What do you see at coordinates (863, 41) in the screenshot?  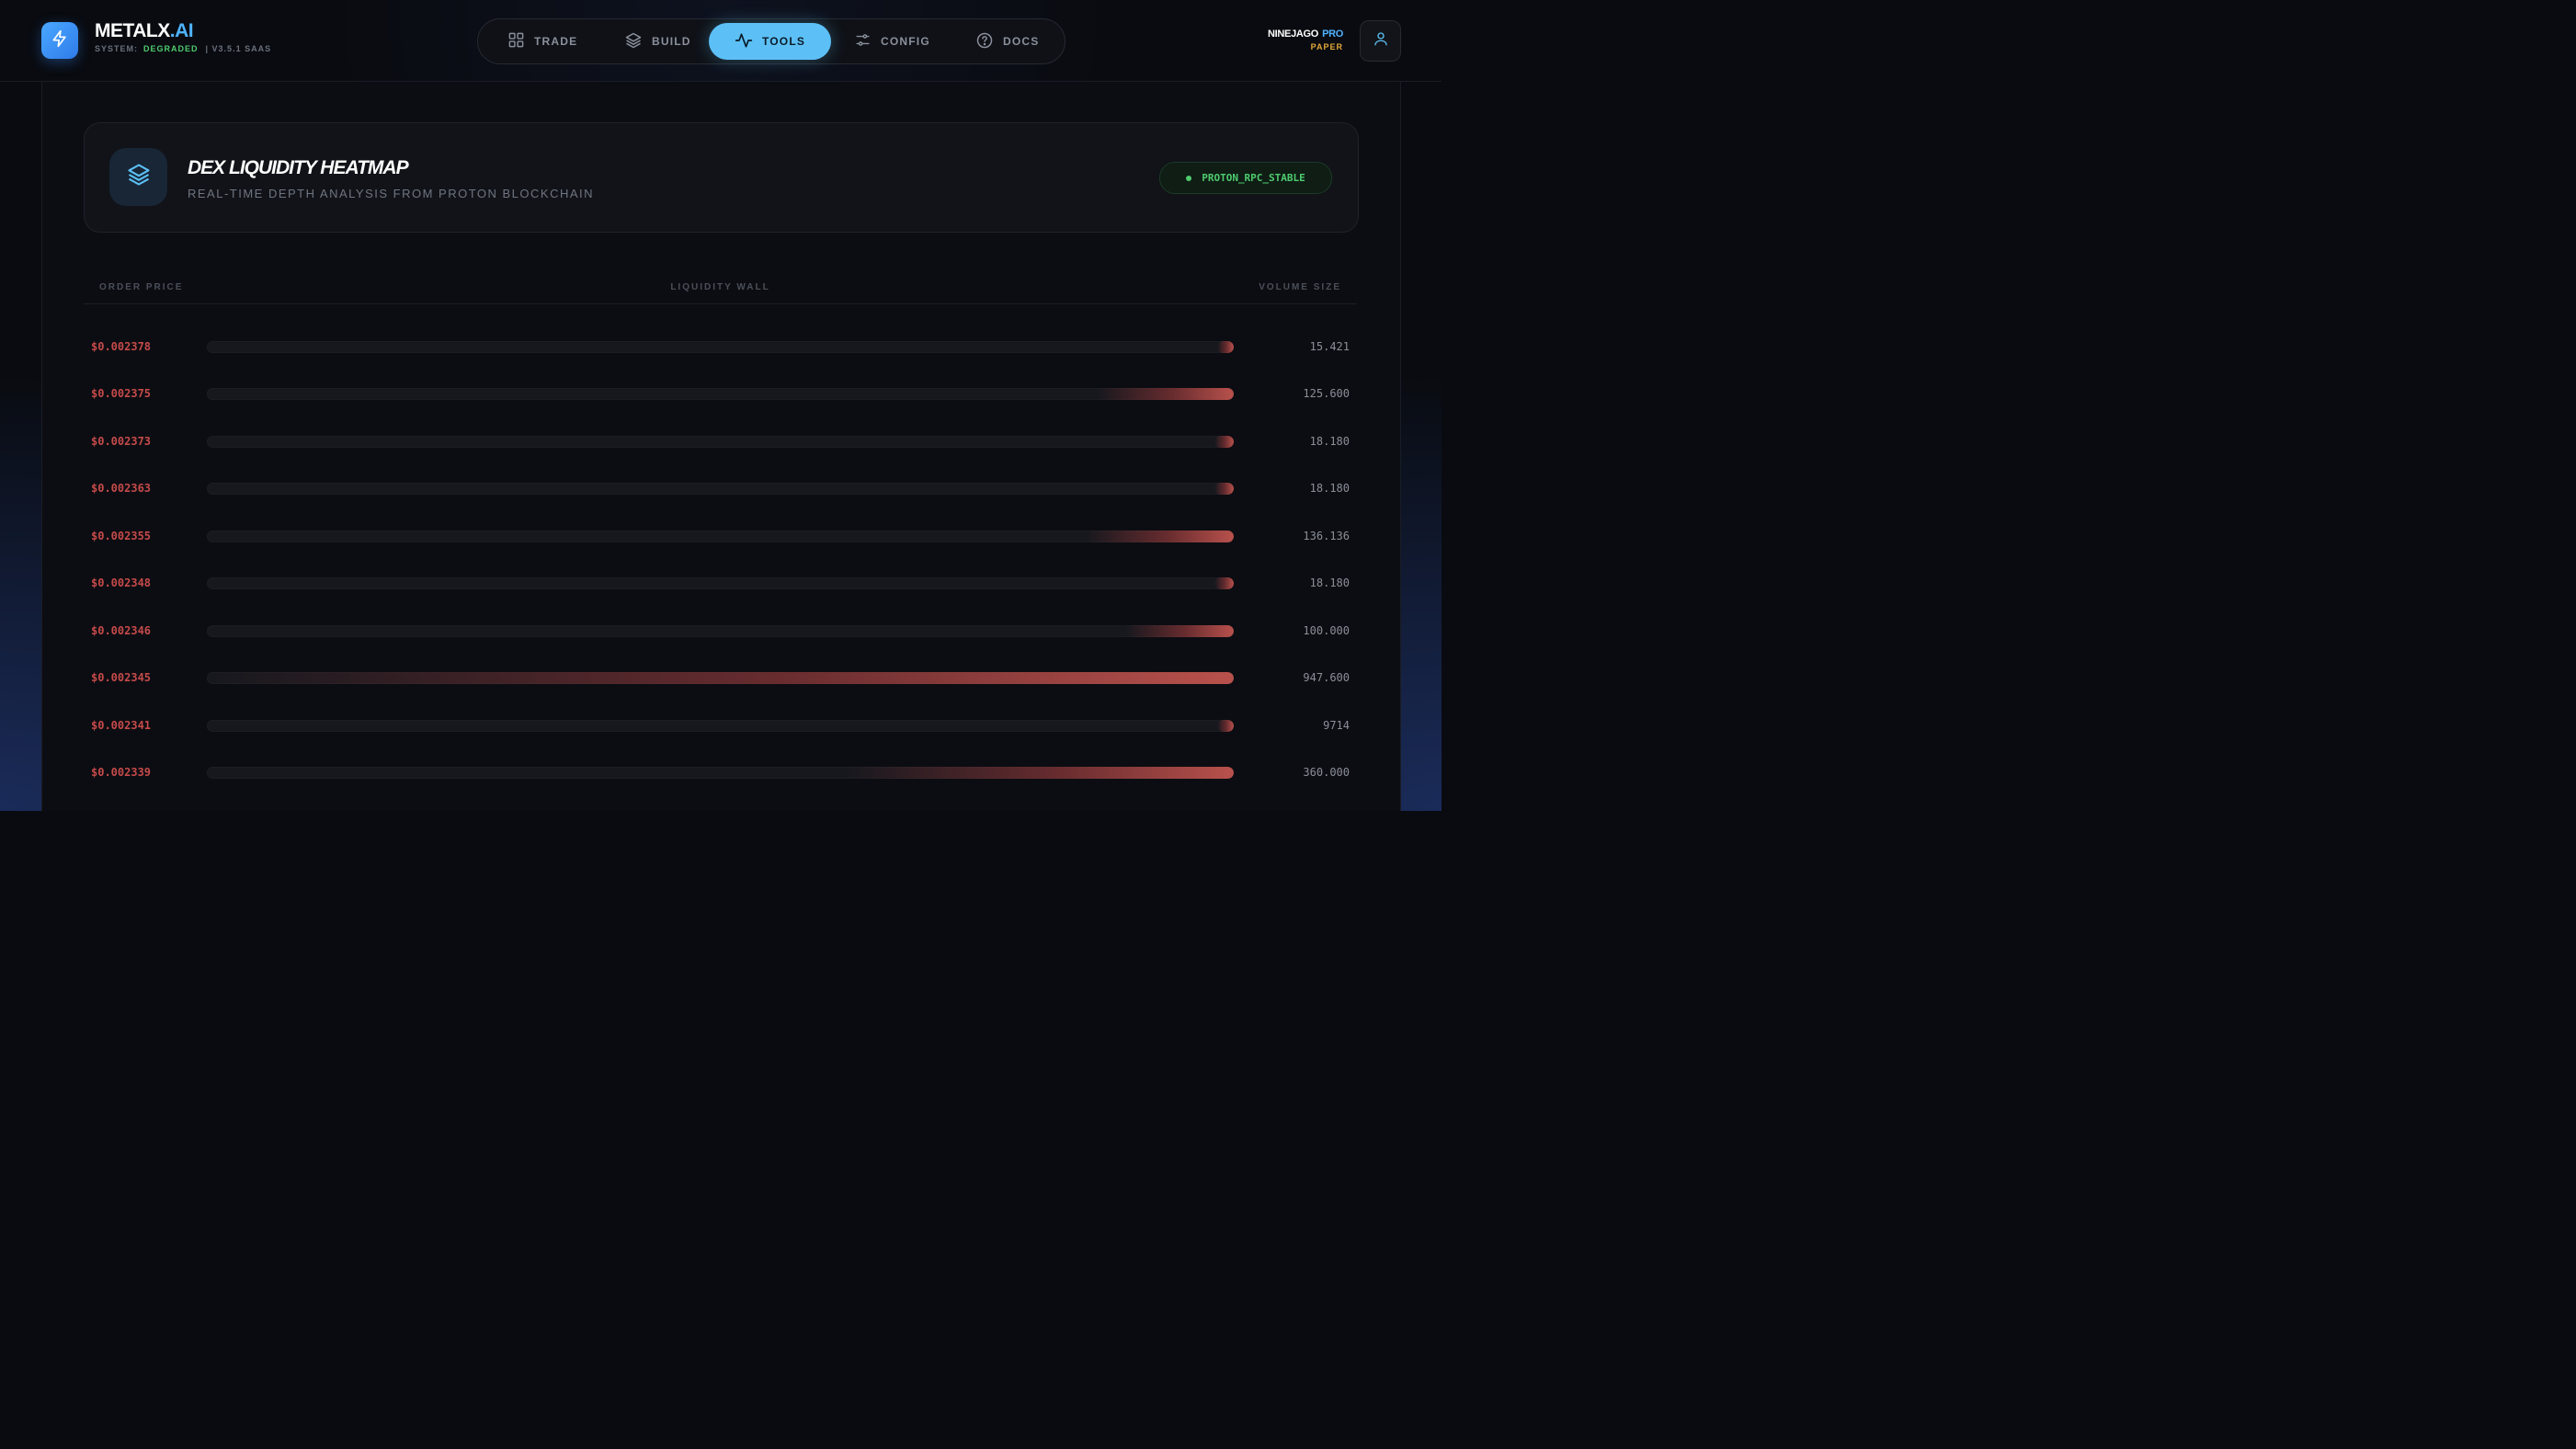 I see `sliders-icon` at bounding box center [863, 41].